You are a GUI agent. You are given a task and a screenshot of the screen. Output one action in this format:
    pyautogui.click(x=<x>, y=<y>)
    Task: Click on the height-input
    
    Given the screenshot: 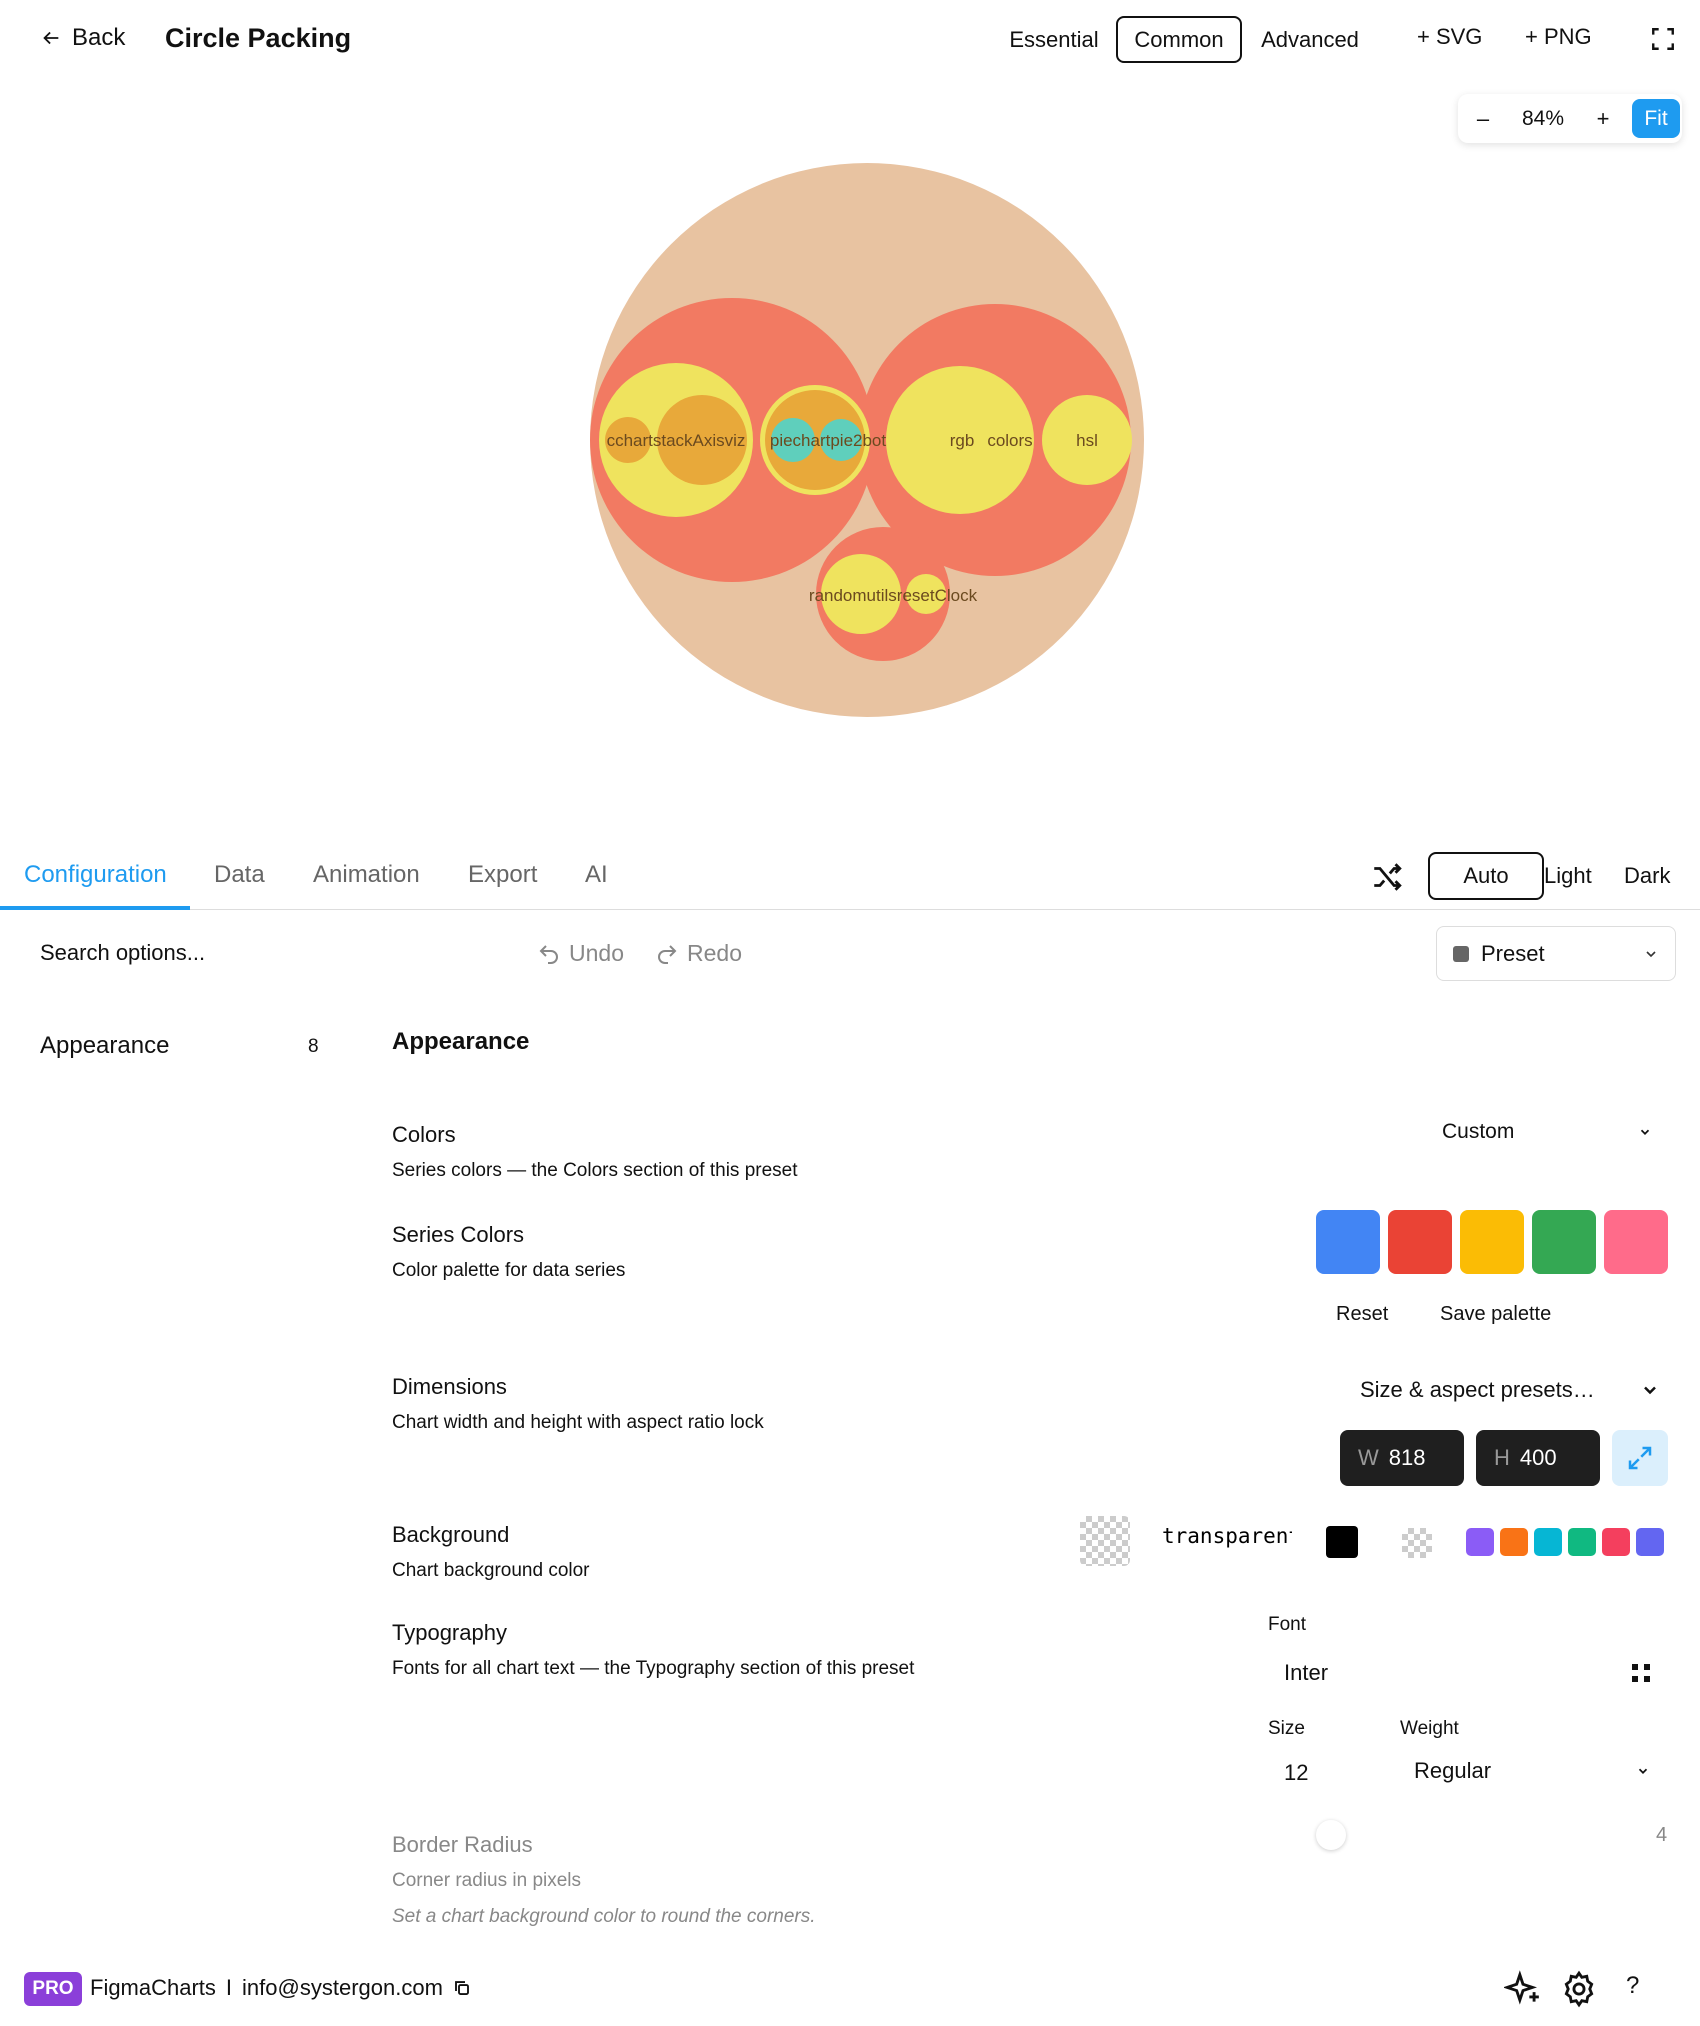 What is the action you would take?
    pyautogui.click(x=1549, y=1458)
    